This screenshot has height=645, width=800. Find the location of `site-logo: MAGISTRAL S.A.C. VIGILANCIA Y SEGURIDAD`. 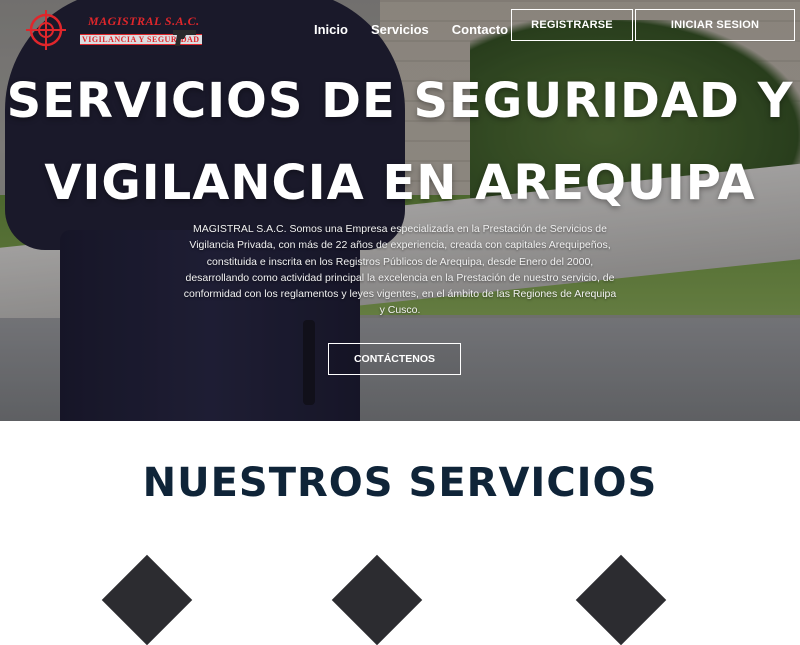

site-logo: MAGISTRAL S.A.C. VIGILANCIA Y SEGURIDAD is located at coordinates (114, 30).